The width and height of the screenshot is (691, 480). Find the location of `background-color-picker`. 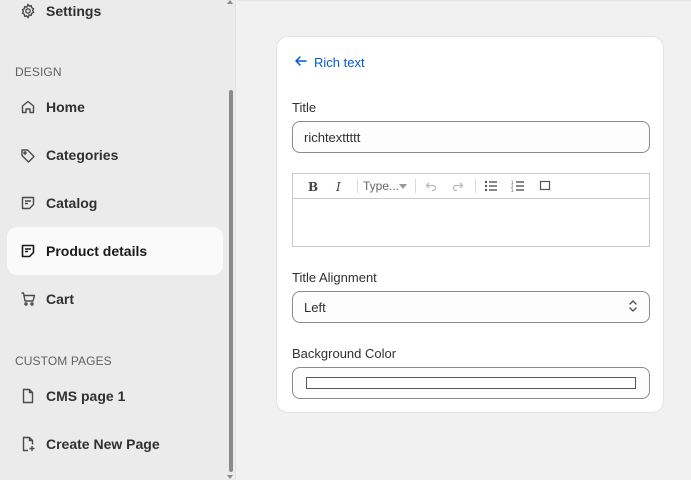

background-color-picker is located at coordinates (471, 383).